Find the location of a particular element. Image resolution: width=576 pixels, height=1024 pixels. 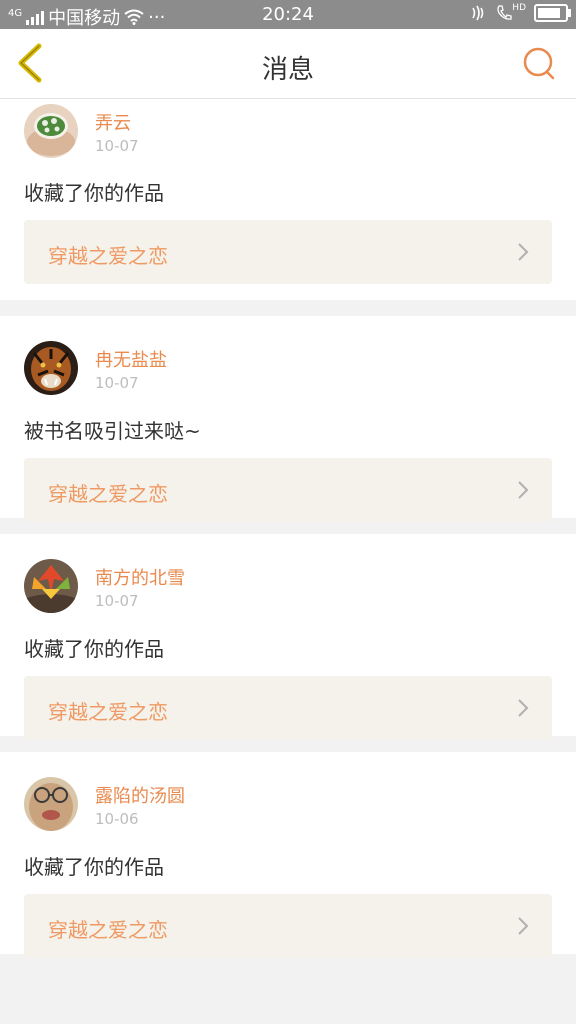

battery-fill is located at coordinates (549, 13).